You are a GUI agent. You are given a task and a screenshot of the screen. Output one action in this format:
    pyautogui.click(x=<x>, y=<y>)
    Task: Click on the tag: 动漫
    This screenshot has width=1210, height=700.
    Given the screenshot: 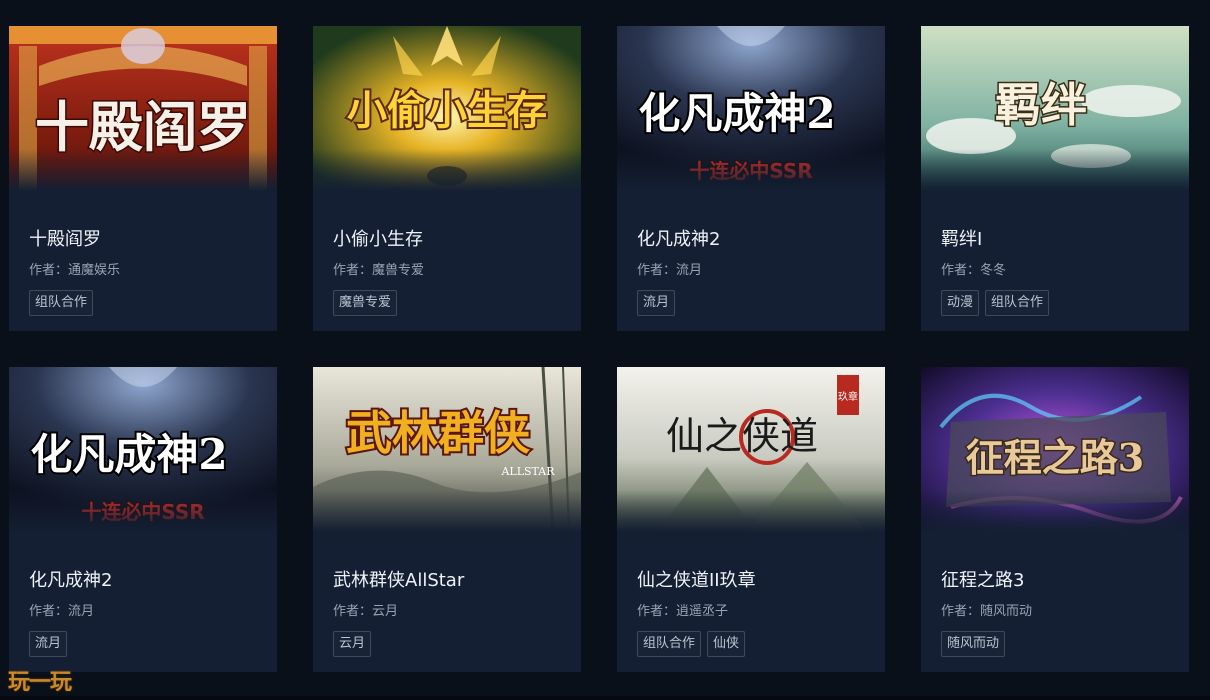 What is the action you would take?
    pyautogui.click(x=960, y=303)
    